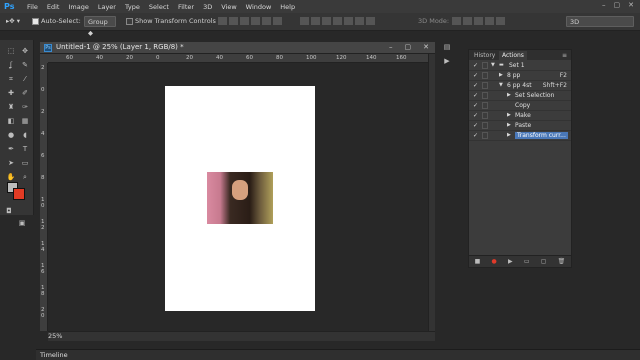 The height and width of the screenshot is (360, 640). Describe the element at coordinates (228, 7) in the screenshot. I see `menu-view: View` at that location.